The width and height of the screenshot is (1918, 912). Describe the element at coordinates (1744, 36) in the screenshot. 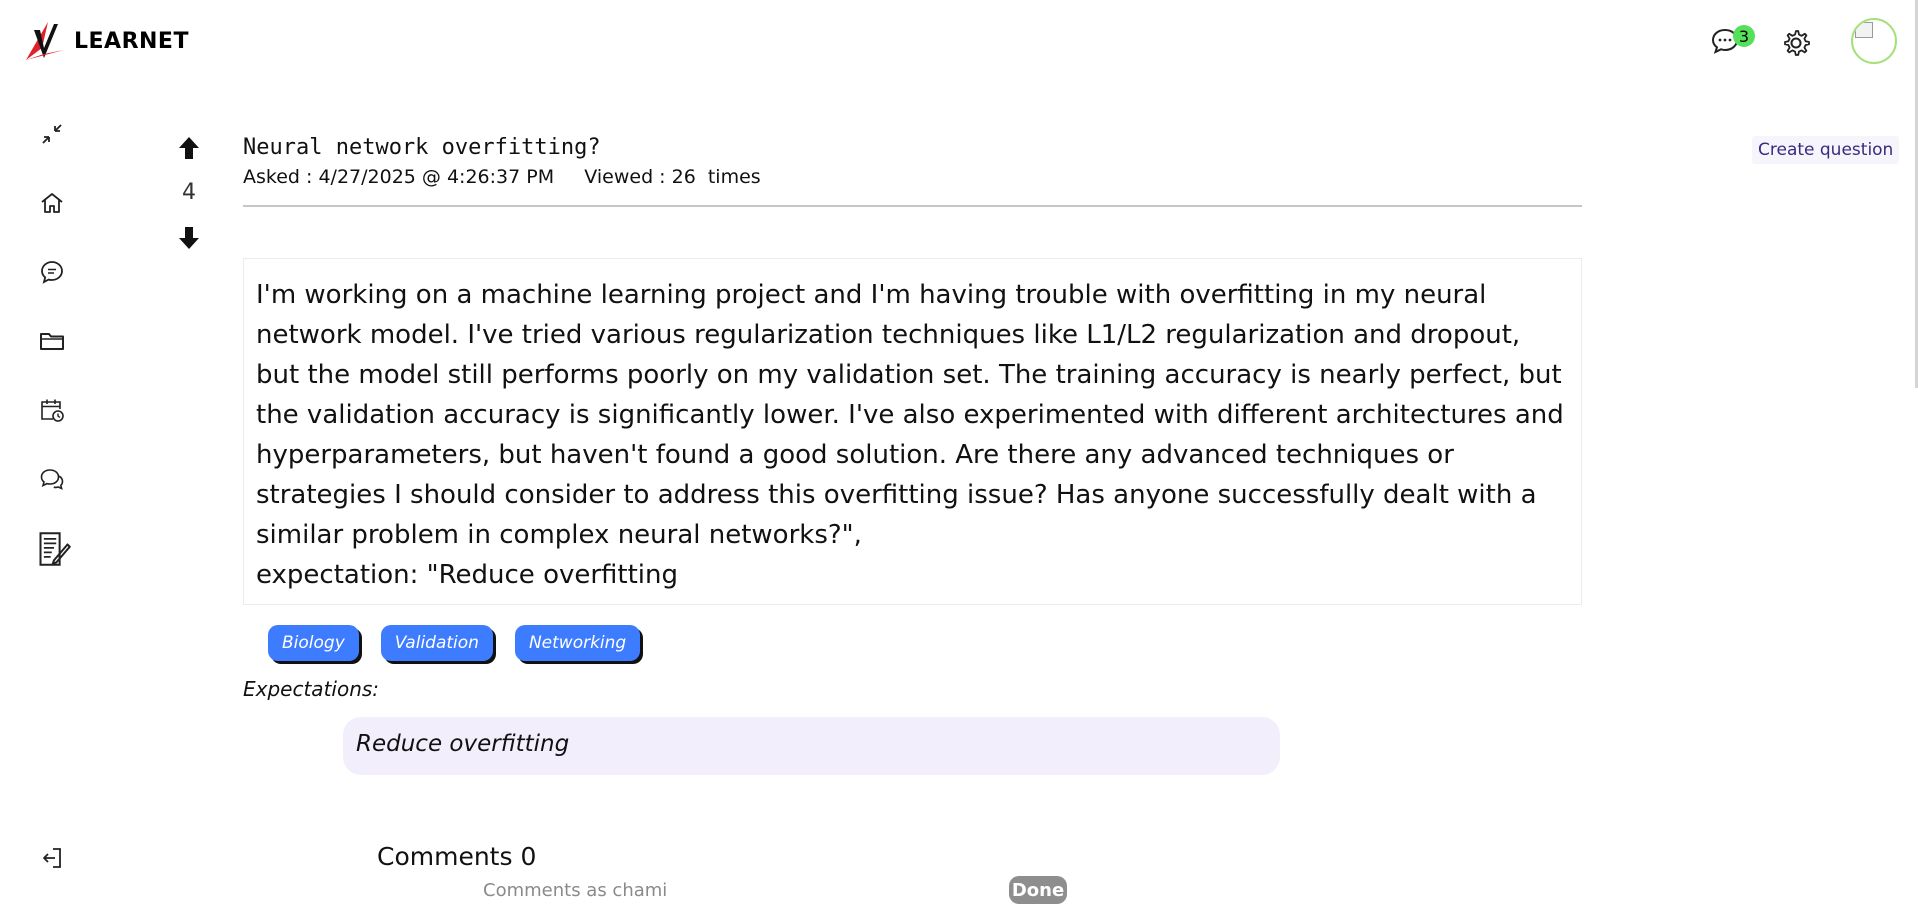

I see `notification-badge: 3` at that location.